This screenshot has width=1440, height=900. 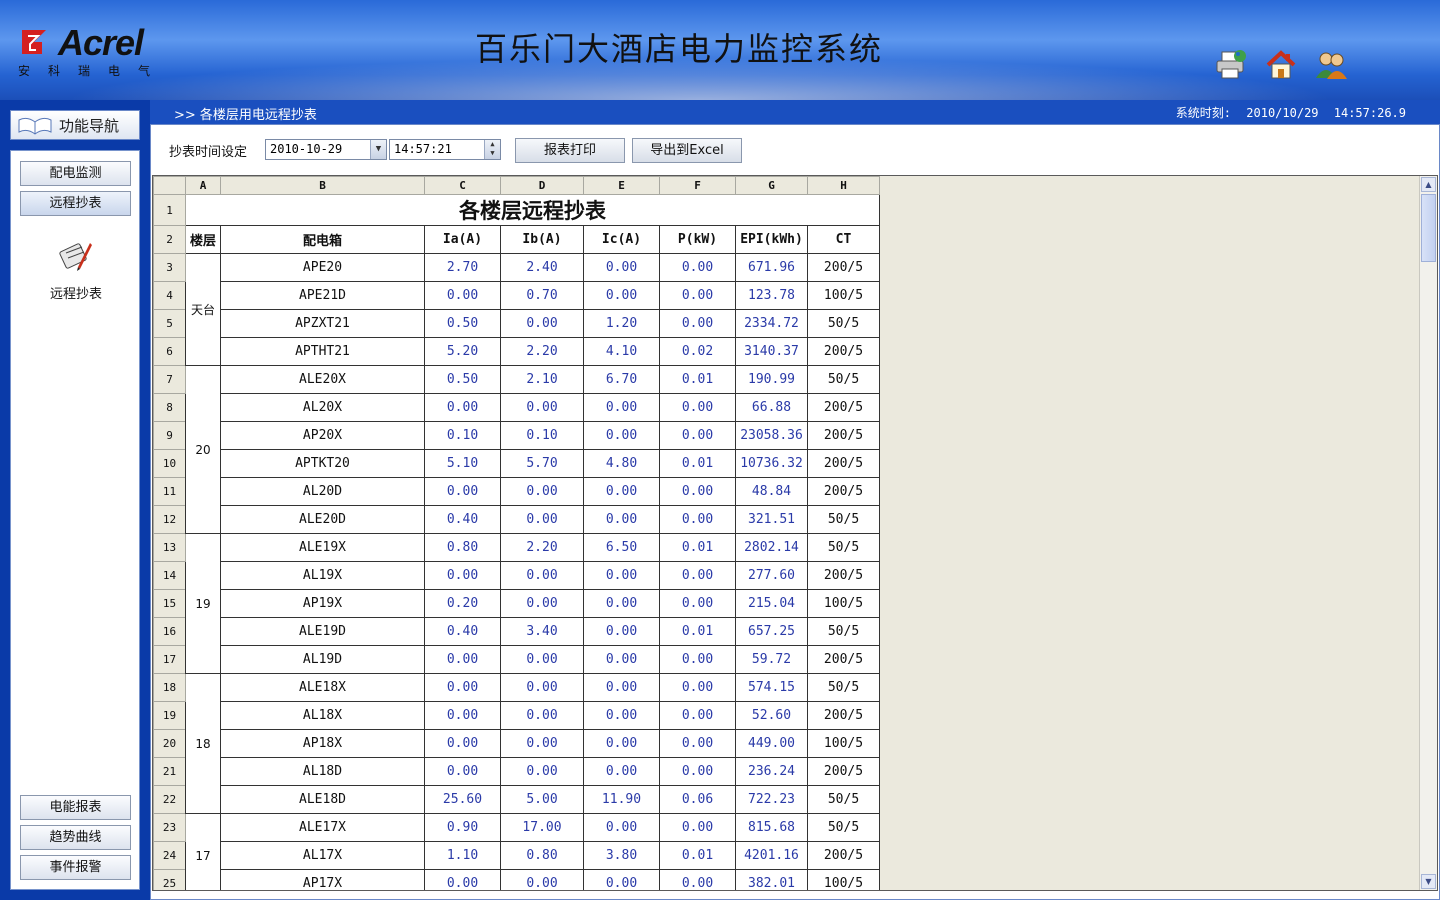 What do you see at coordinates (621, 185) in the screenshot?
I see `column-letter: E` at bounding box center [621, 185].